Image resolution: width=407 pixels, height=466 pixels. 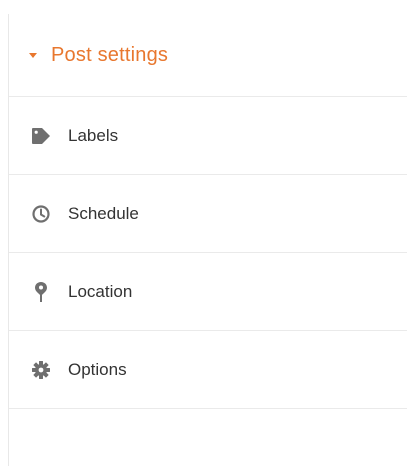 What do you see at coordinates (100, 291) in the screenshot?
I see `settings-item-label: Location` at bounding box center [100, 291].